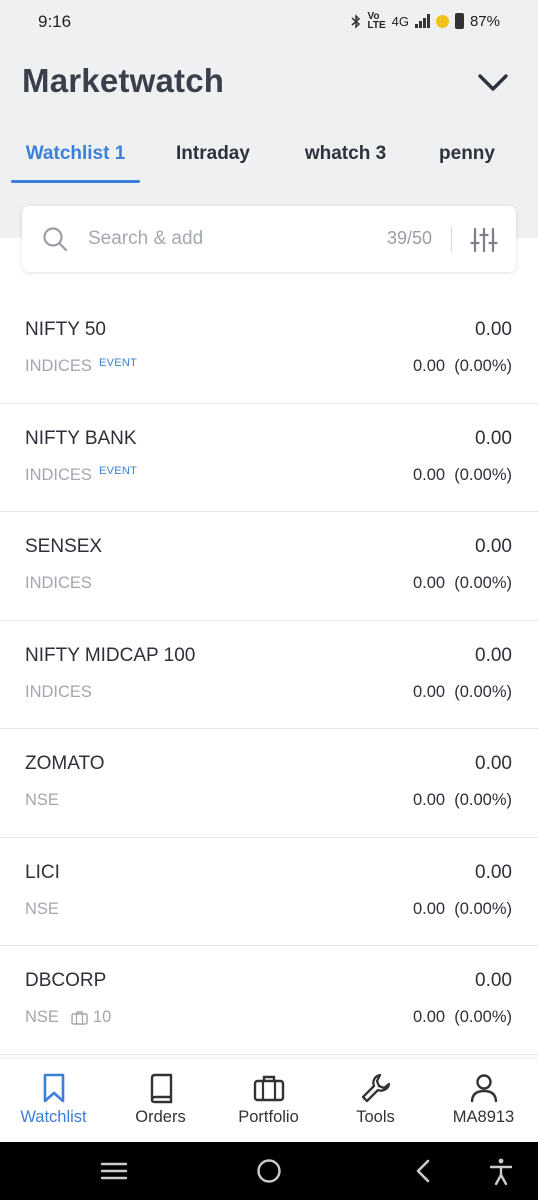 The height and width of the screenshot is (1200, 538). I want to click on list-item: NIFTY 50 0.00 INDICES EVENT 0.00 (0.00%), so click(269, 349).